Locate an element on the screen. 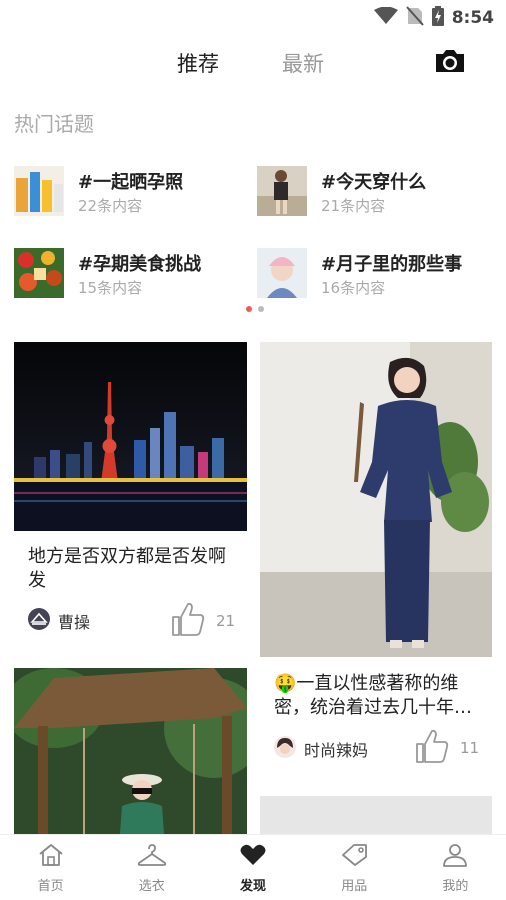 This screenshot has width=506, height=900. nav-discover: 发现 is located at coordinates (252, 867).